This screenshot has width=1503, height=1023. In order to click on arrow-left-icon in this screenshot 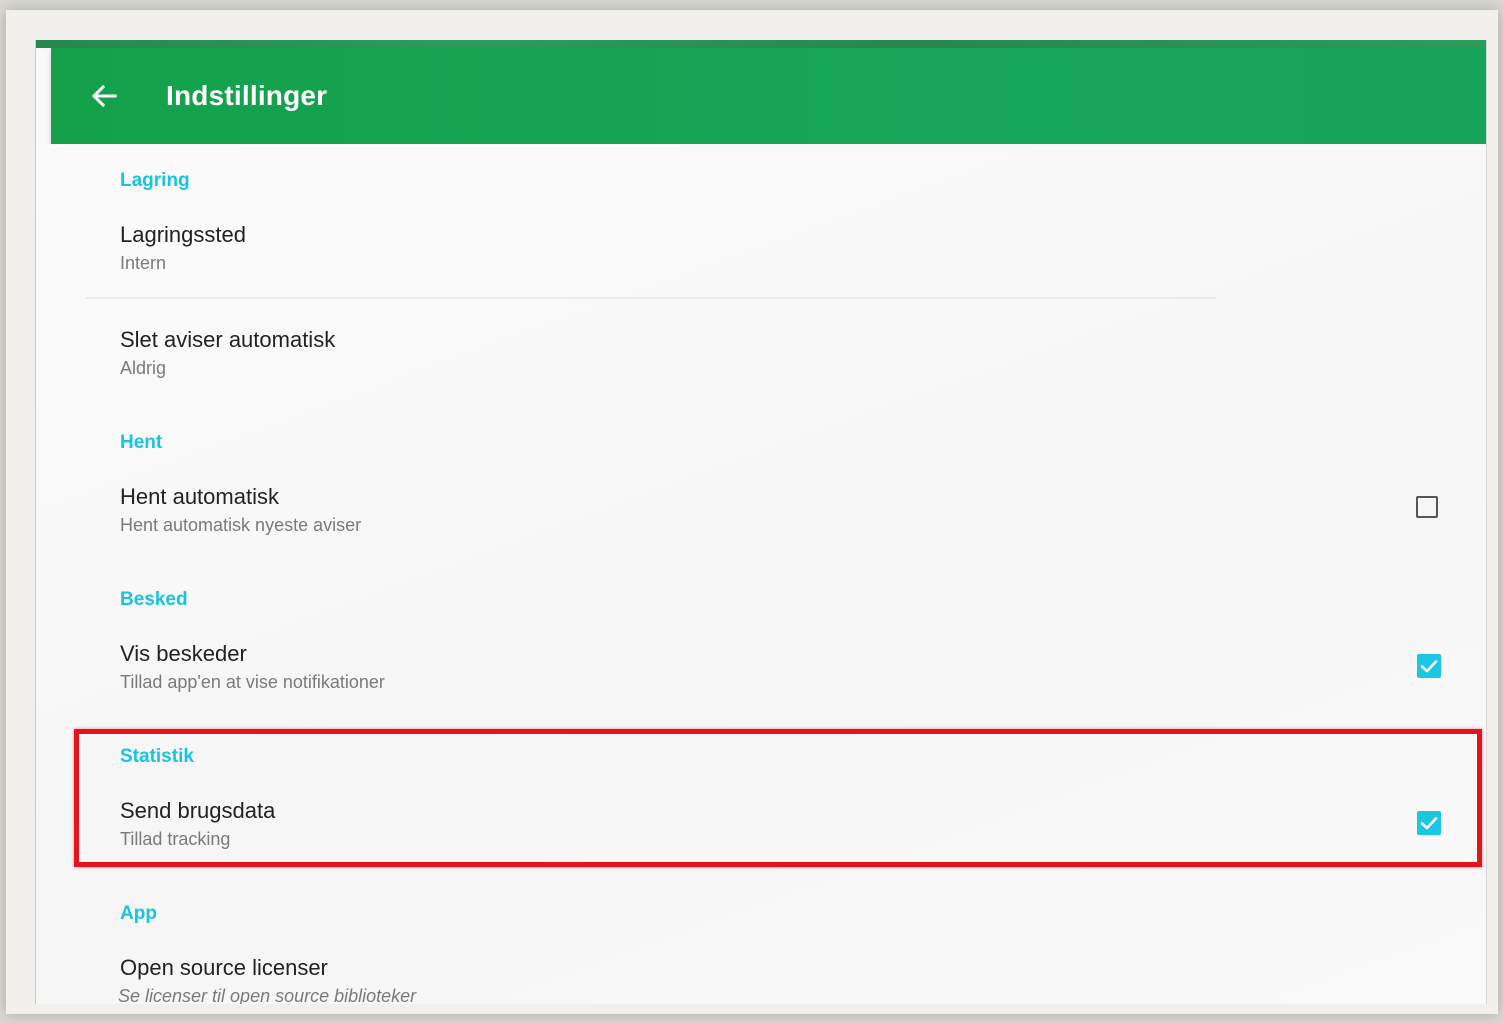, I will do `click(104, 96)`.